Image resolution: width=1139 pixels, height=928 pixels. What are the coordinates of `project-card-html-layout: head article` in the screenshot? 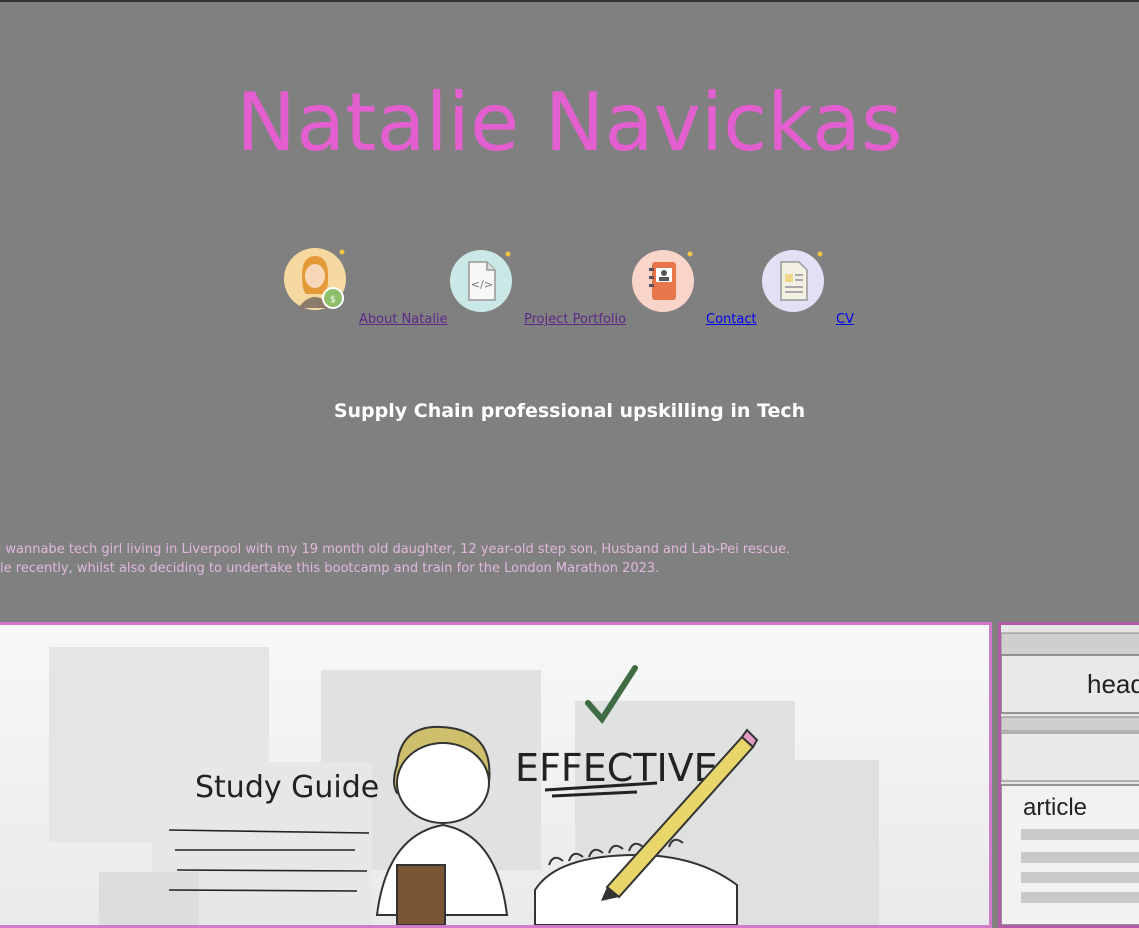 It's located at (1068, 775).